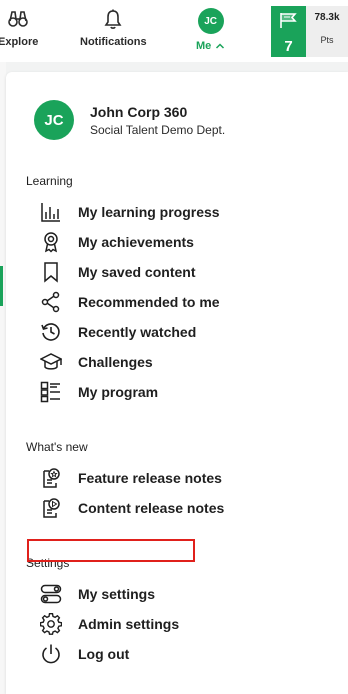 The image size is (348, 694). I want to click on section-title-whats-new: What's new, so click(57, 447).